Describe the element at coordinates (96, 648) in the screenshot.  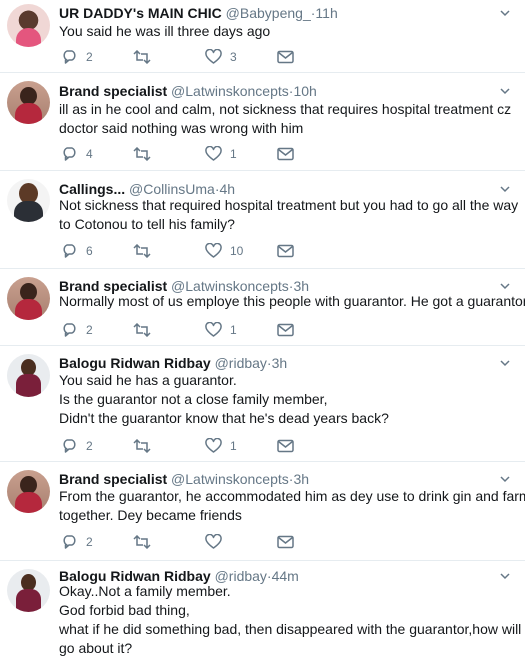
I see `tweet-text-line: go about it?` at that location.